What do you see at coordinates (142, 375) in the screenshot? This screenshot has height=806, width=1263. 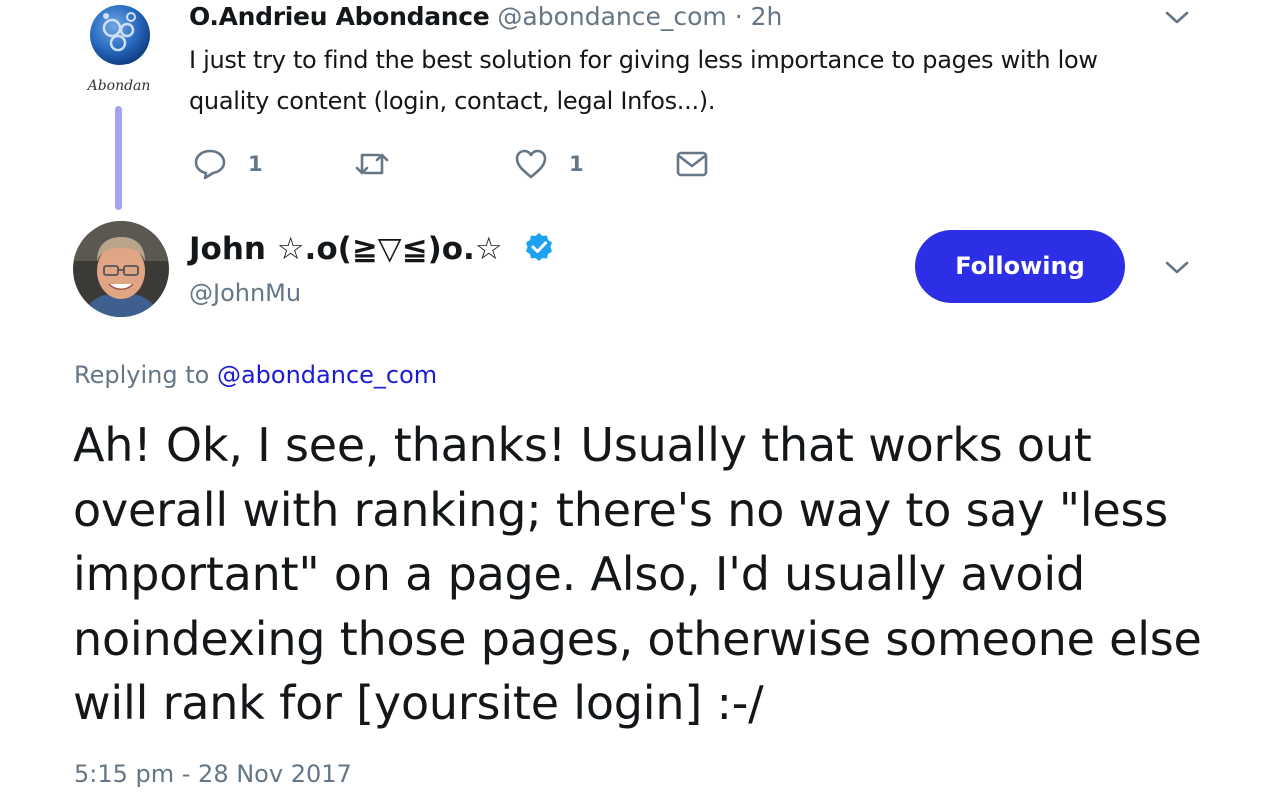 I see `replying-to-label: Replying to` at bounding box center [142, 375].